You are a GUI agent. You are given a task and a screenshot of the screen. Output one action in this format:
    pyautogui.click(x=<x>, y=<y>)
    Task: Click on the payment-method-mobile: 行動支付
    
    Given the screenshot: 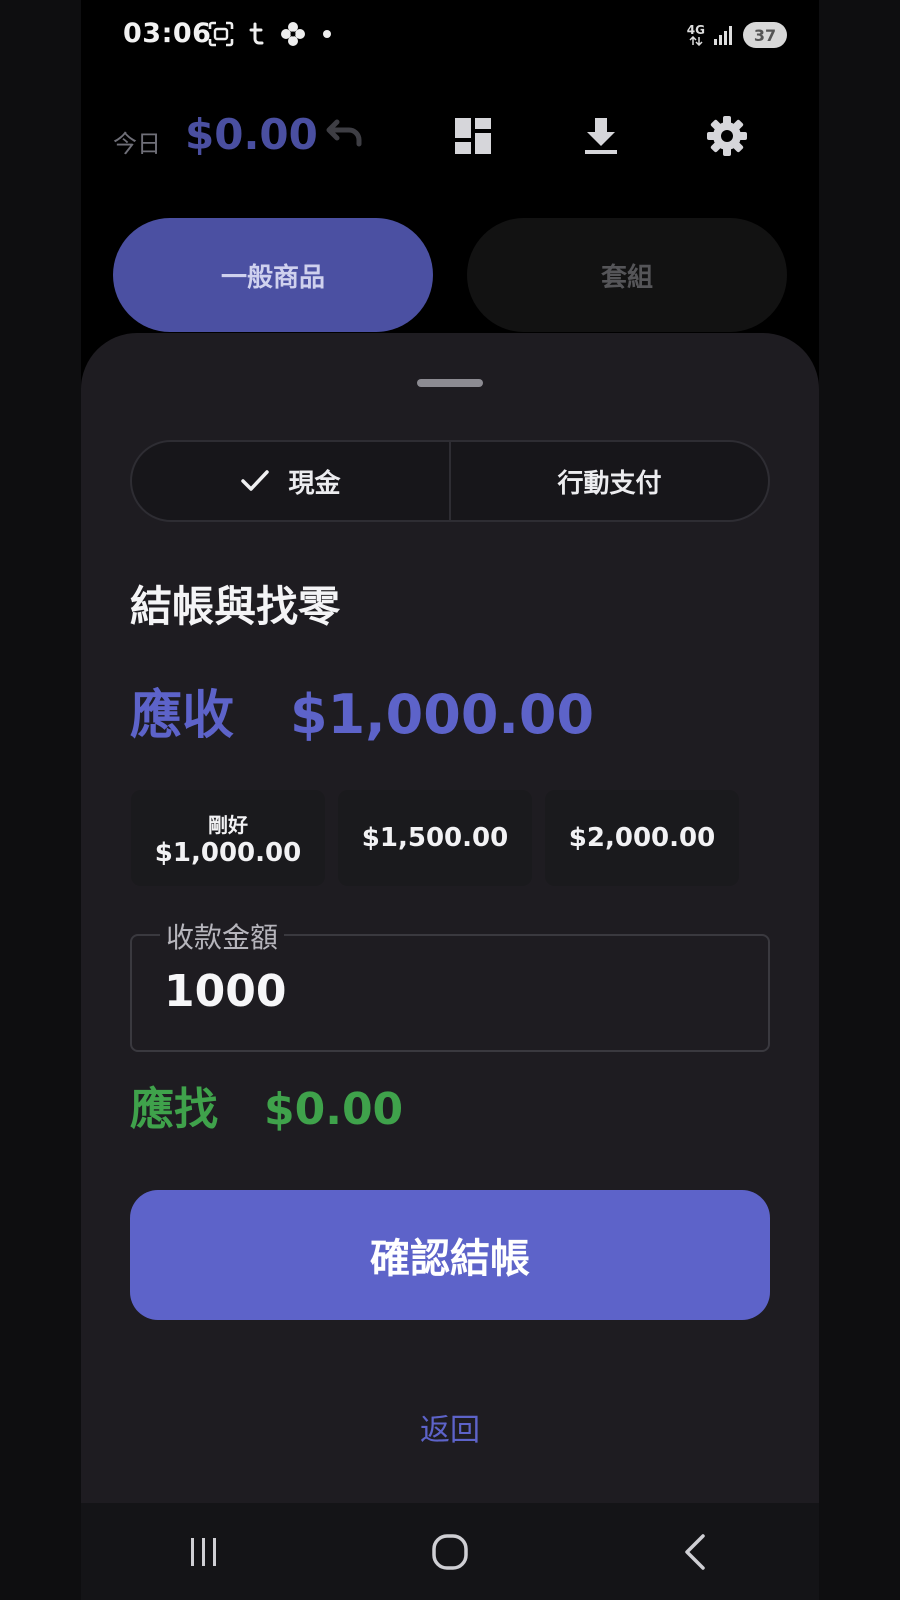 What is the action you would take?
    pyautogui.click(x=608, y=481)
    